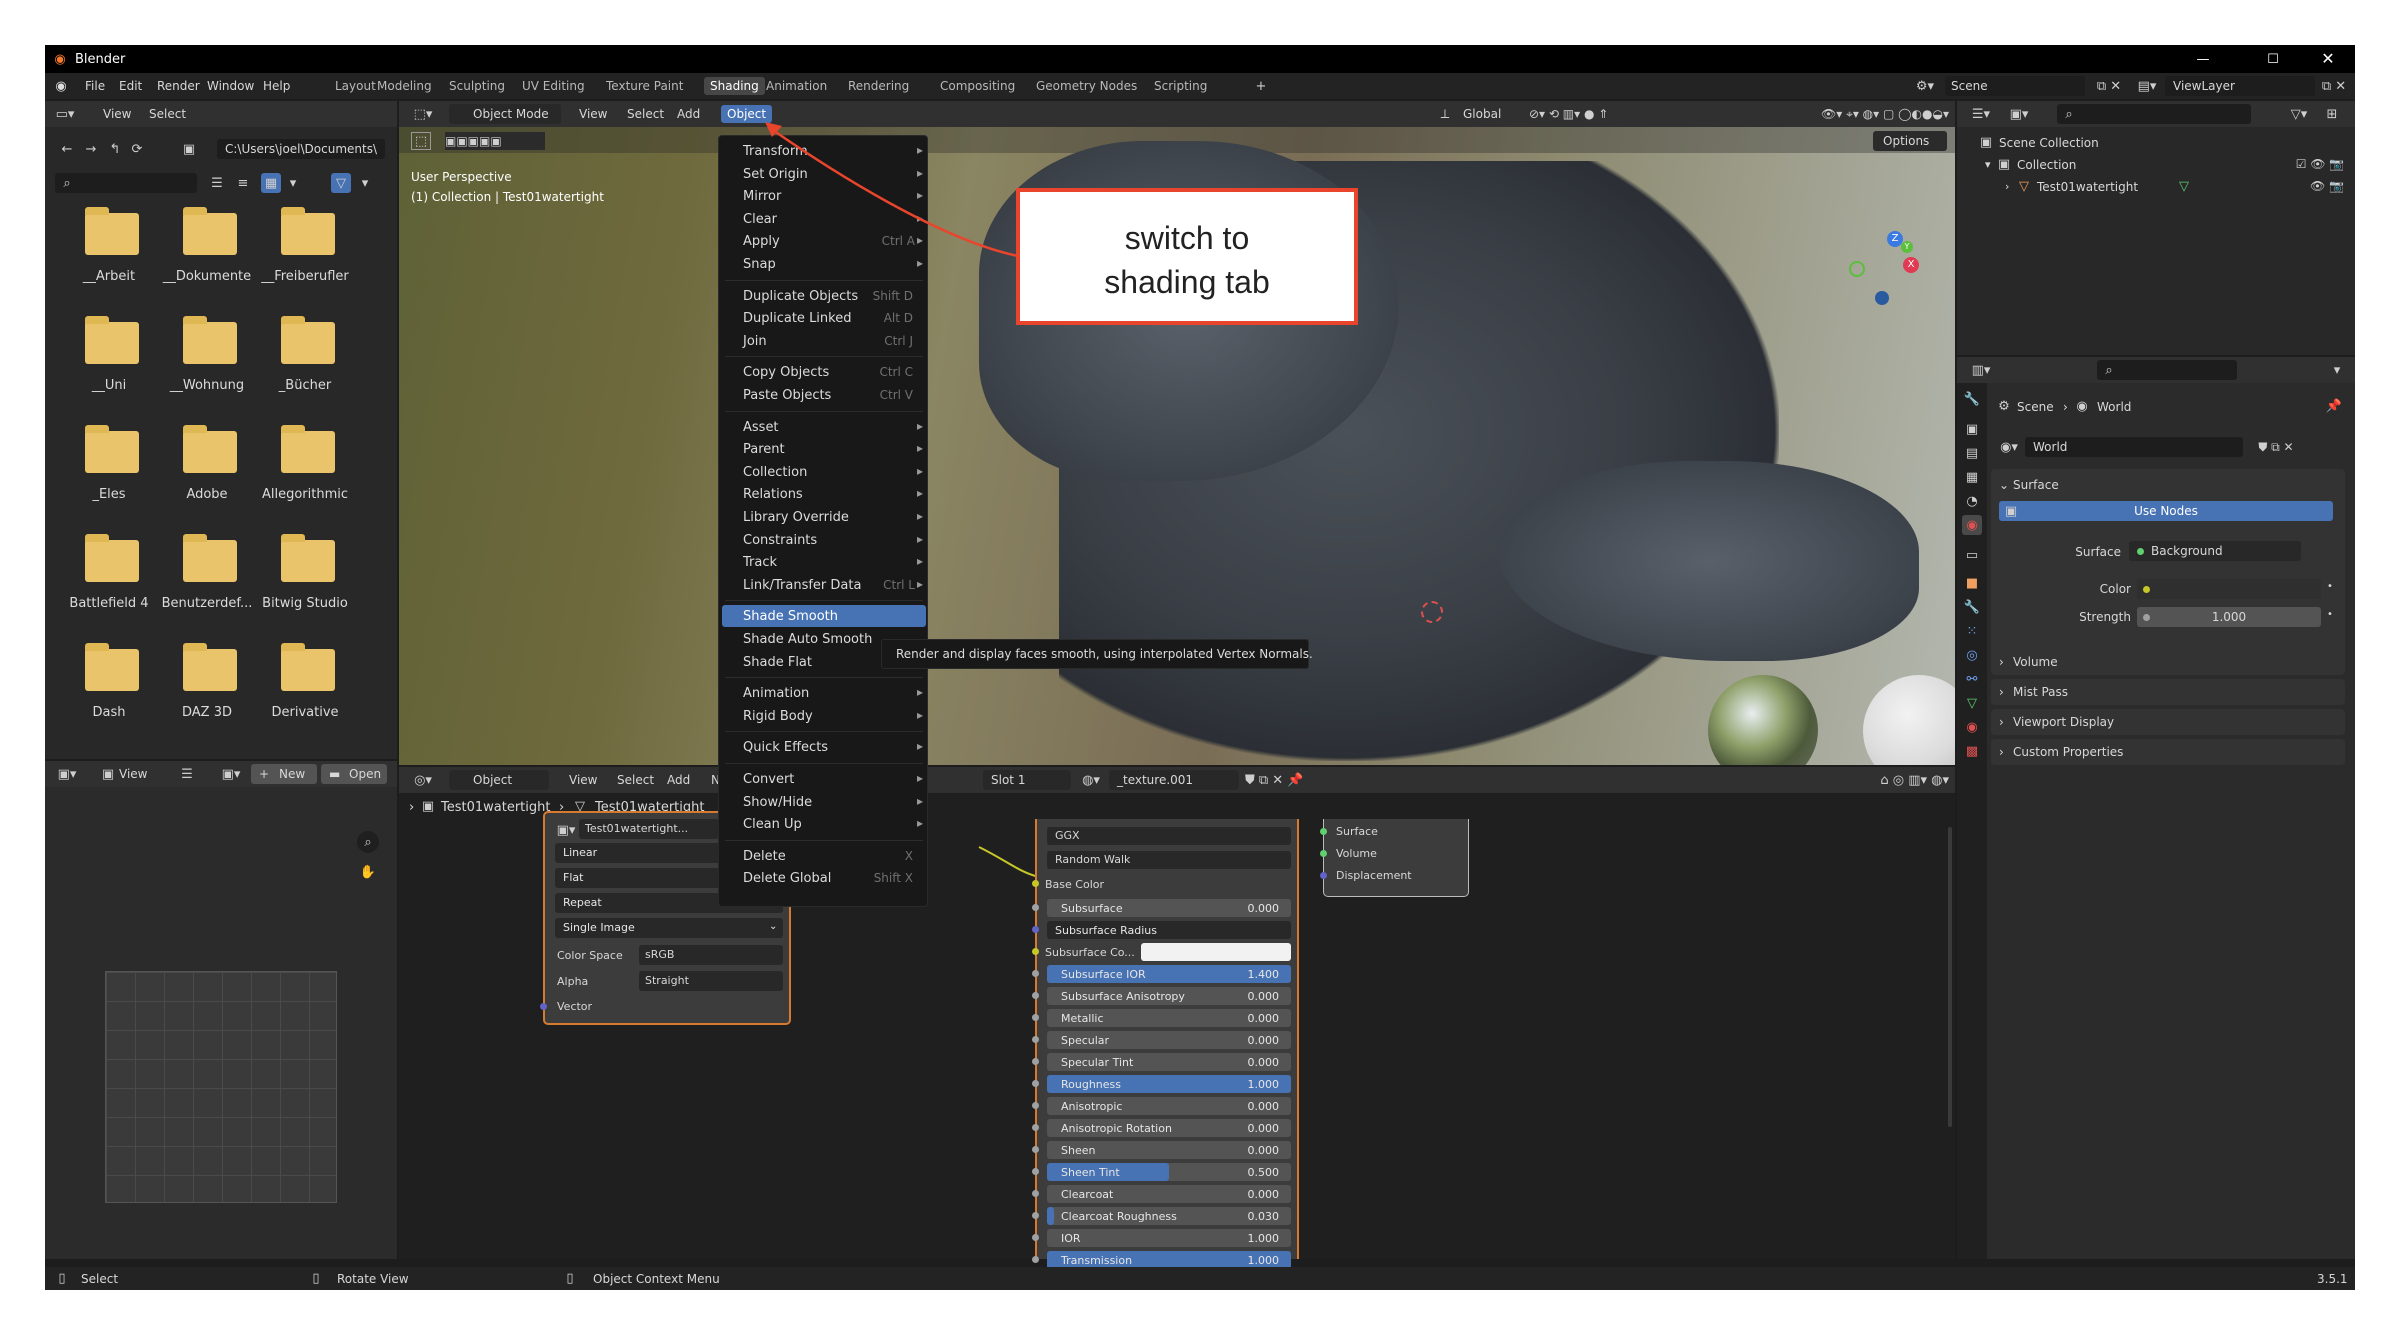 This screenshot has width=2400, height=1335. I want to click on annotation-callout: switch to shading tab, so click(1187, 256).